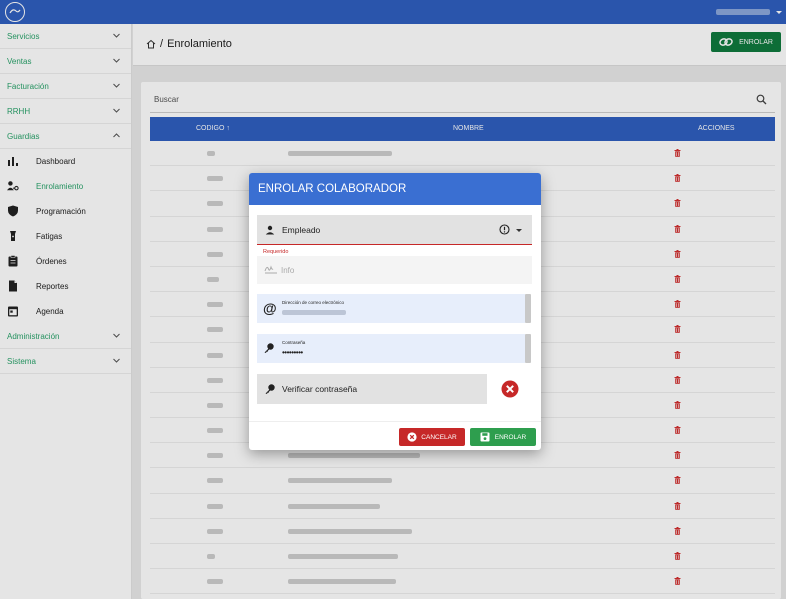 This screenshot has height=599, width=786. What do you see at coordinates (292, 352) in the screenshot?
I see `password-value: •••••••••` at bounding box center [292, 352].